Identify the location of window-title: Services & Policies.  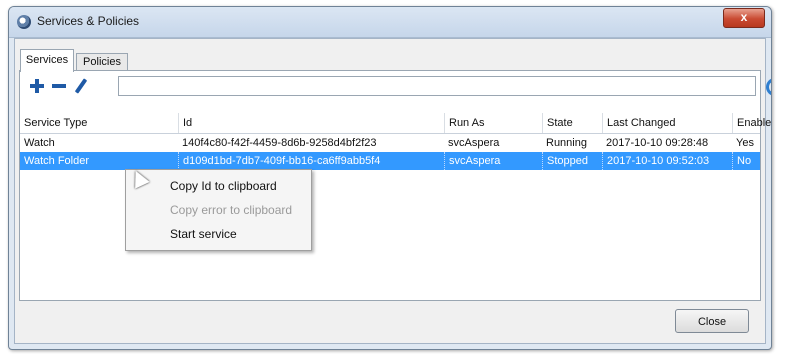
(88, 21).